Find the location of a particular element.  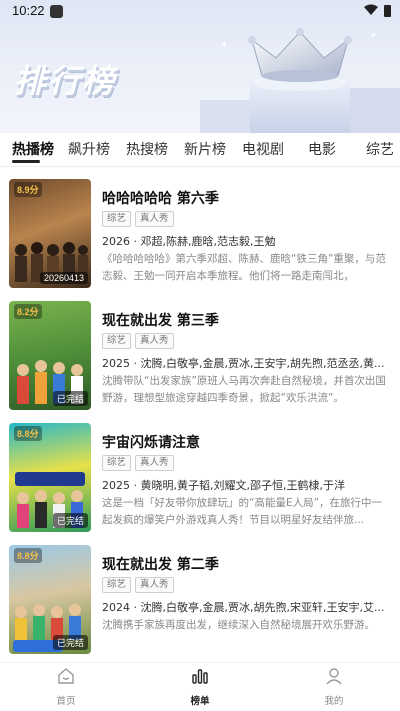

rating-score: 8.2分 is located at coordinates (28, 311).